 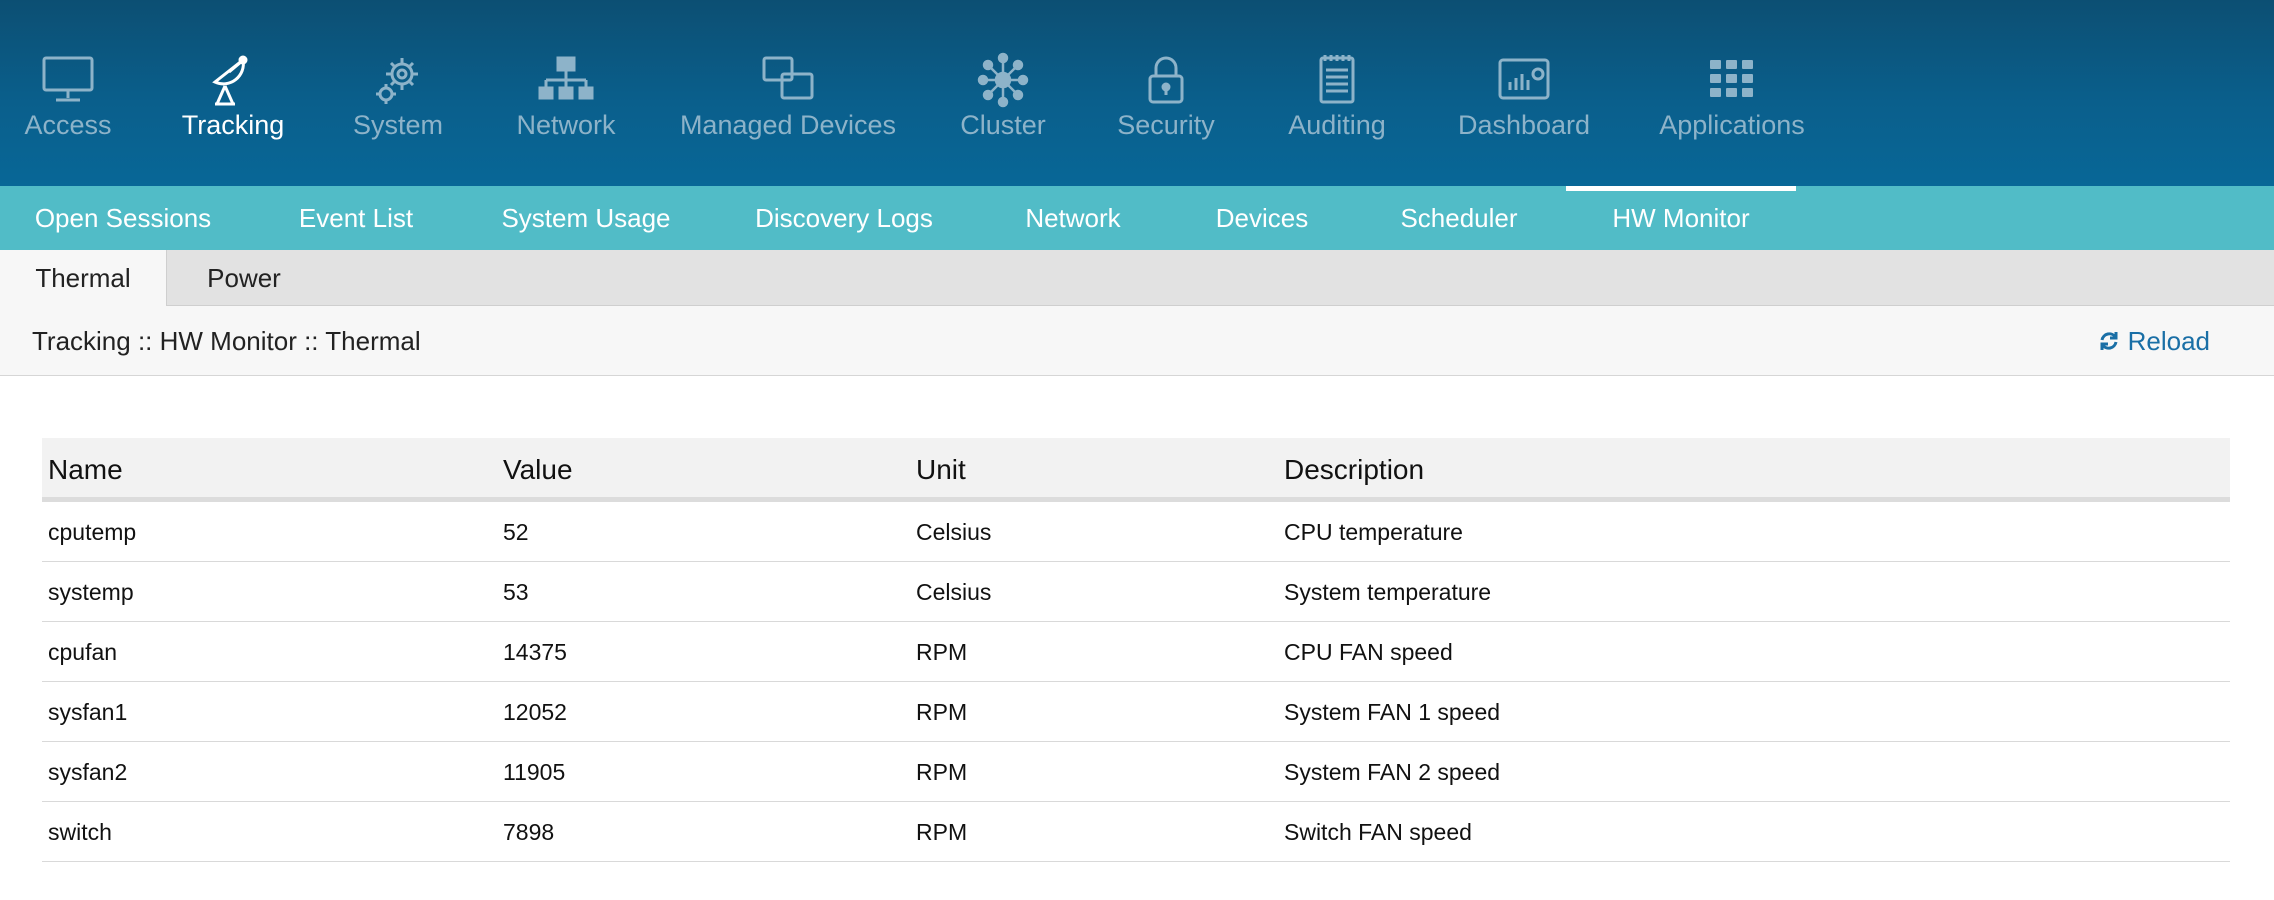 I want to click on topnav-label: Tracking, so click(x=233, y=125).